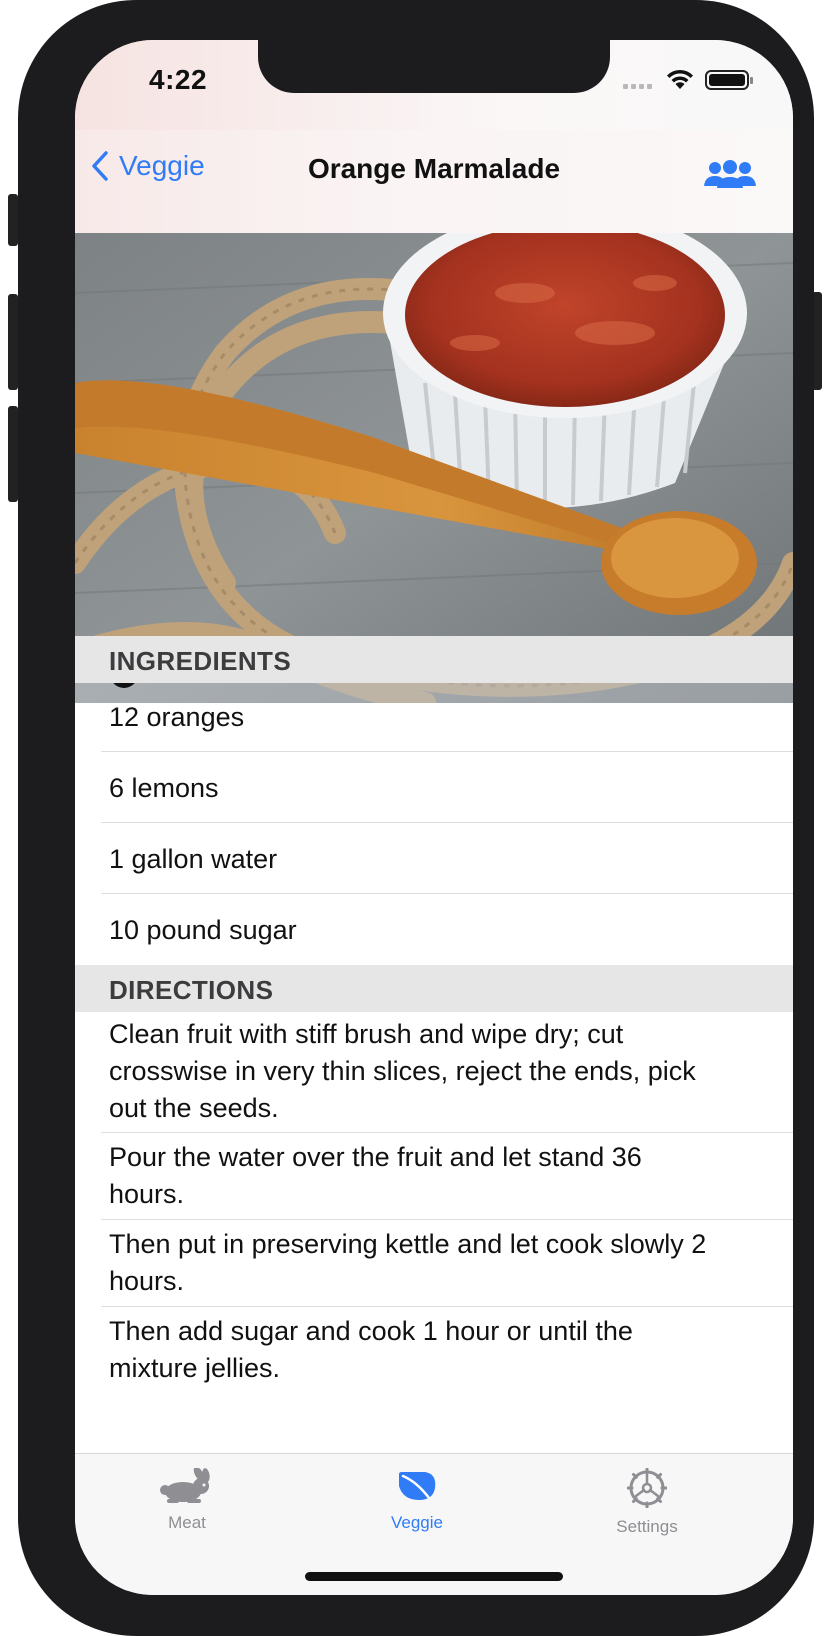  What do you see at coordinates (640, 88) in the screenshot?
I see `cellular-signal-icon` at bounding box center [640, 88].